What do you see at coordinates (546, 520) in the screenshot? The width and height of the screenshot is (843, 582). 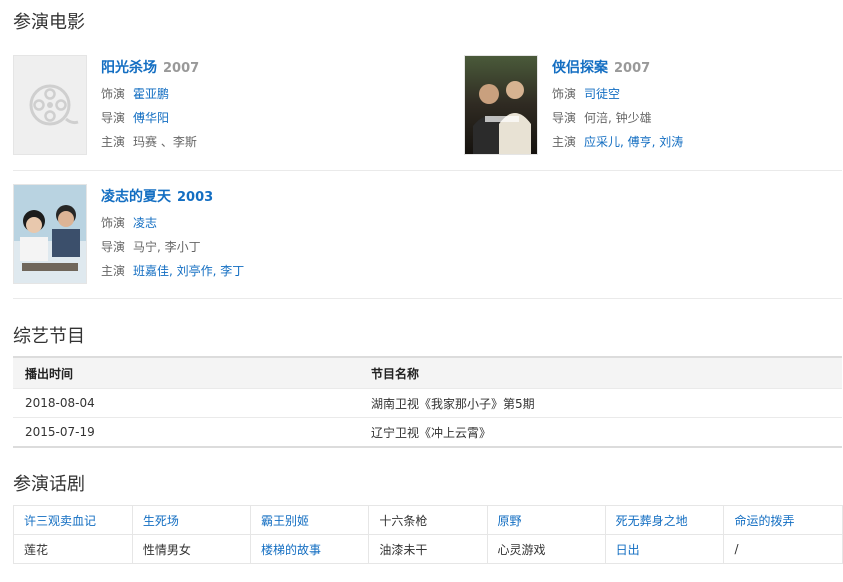 I see `drama-cell: 原野` at bounding box center [546, 520].